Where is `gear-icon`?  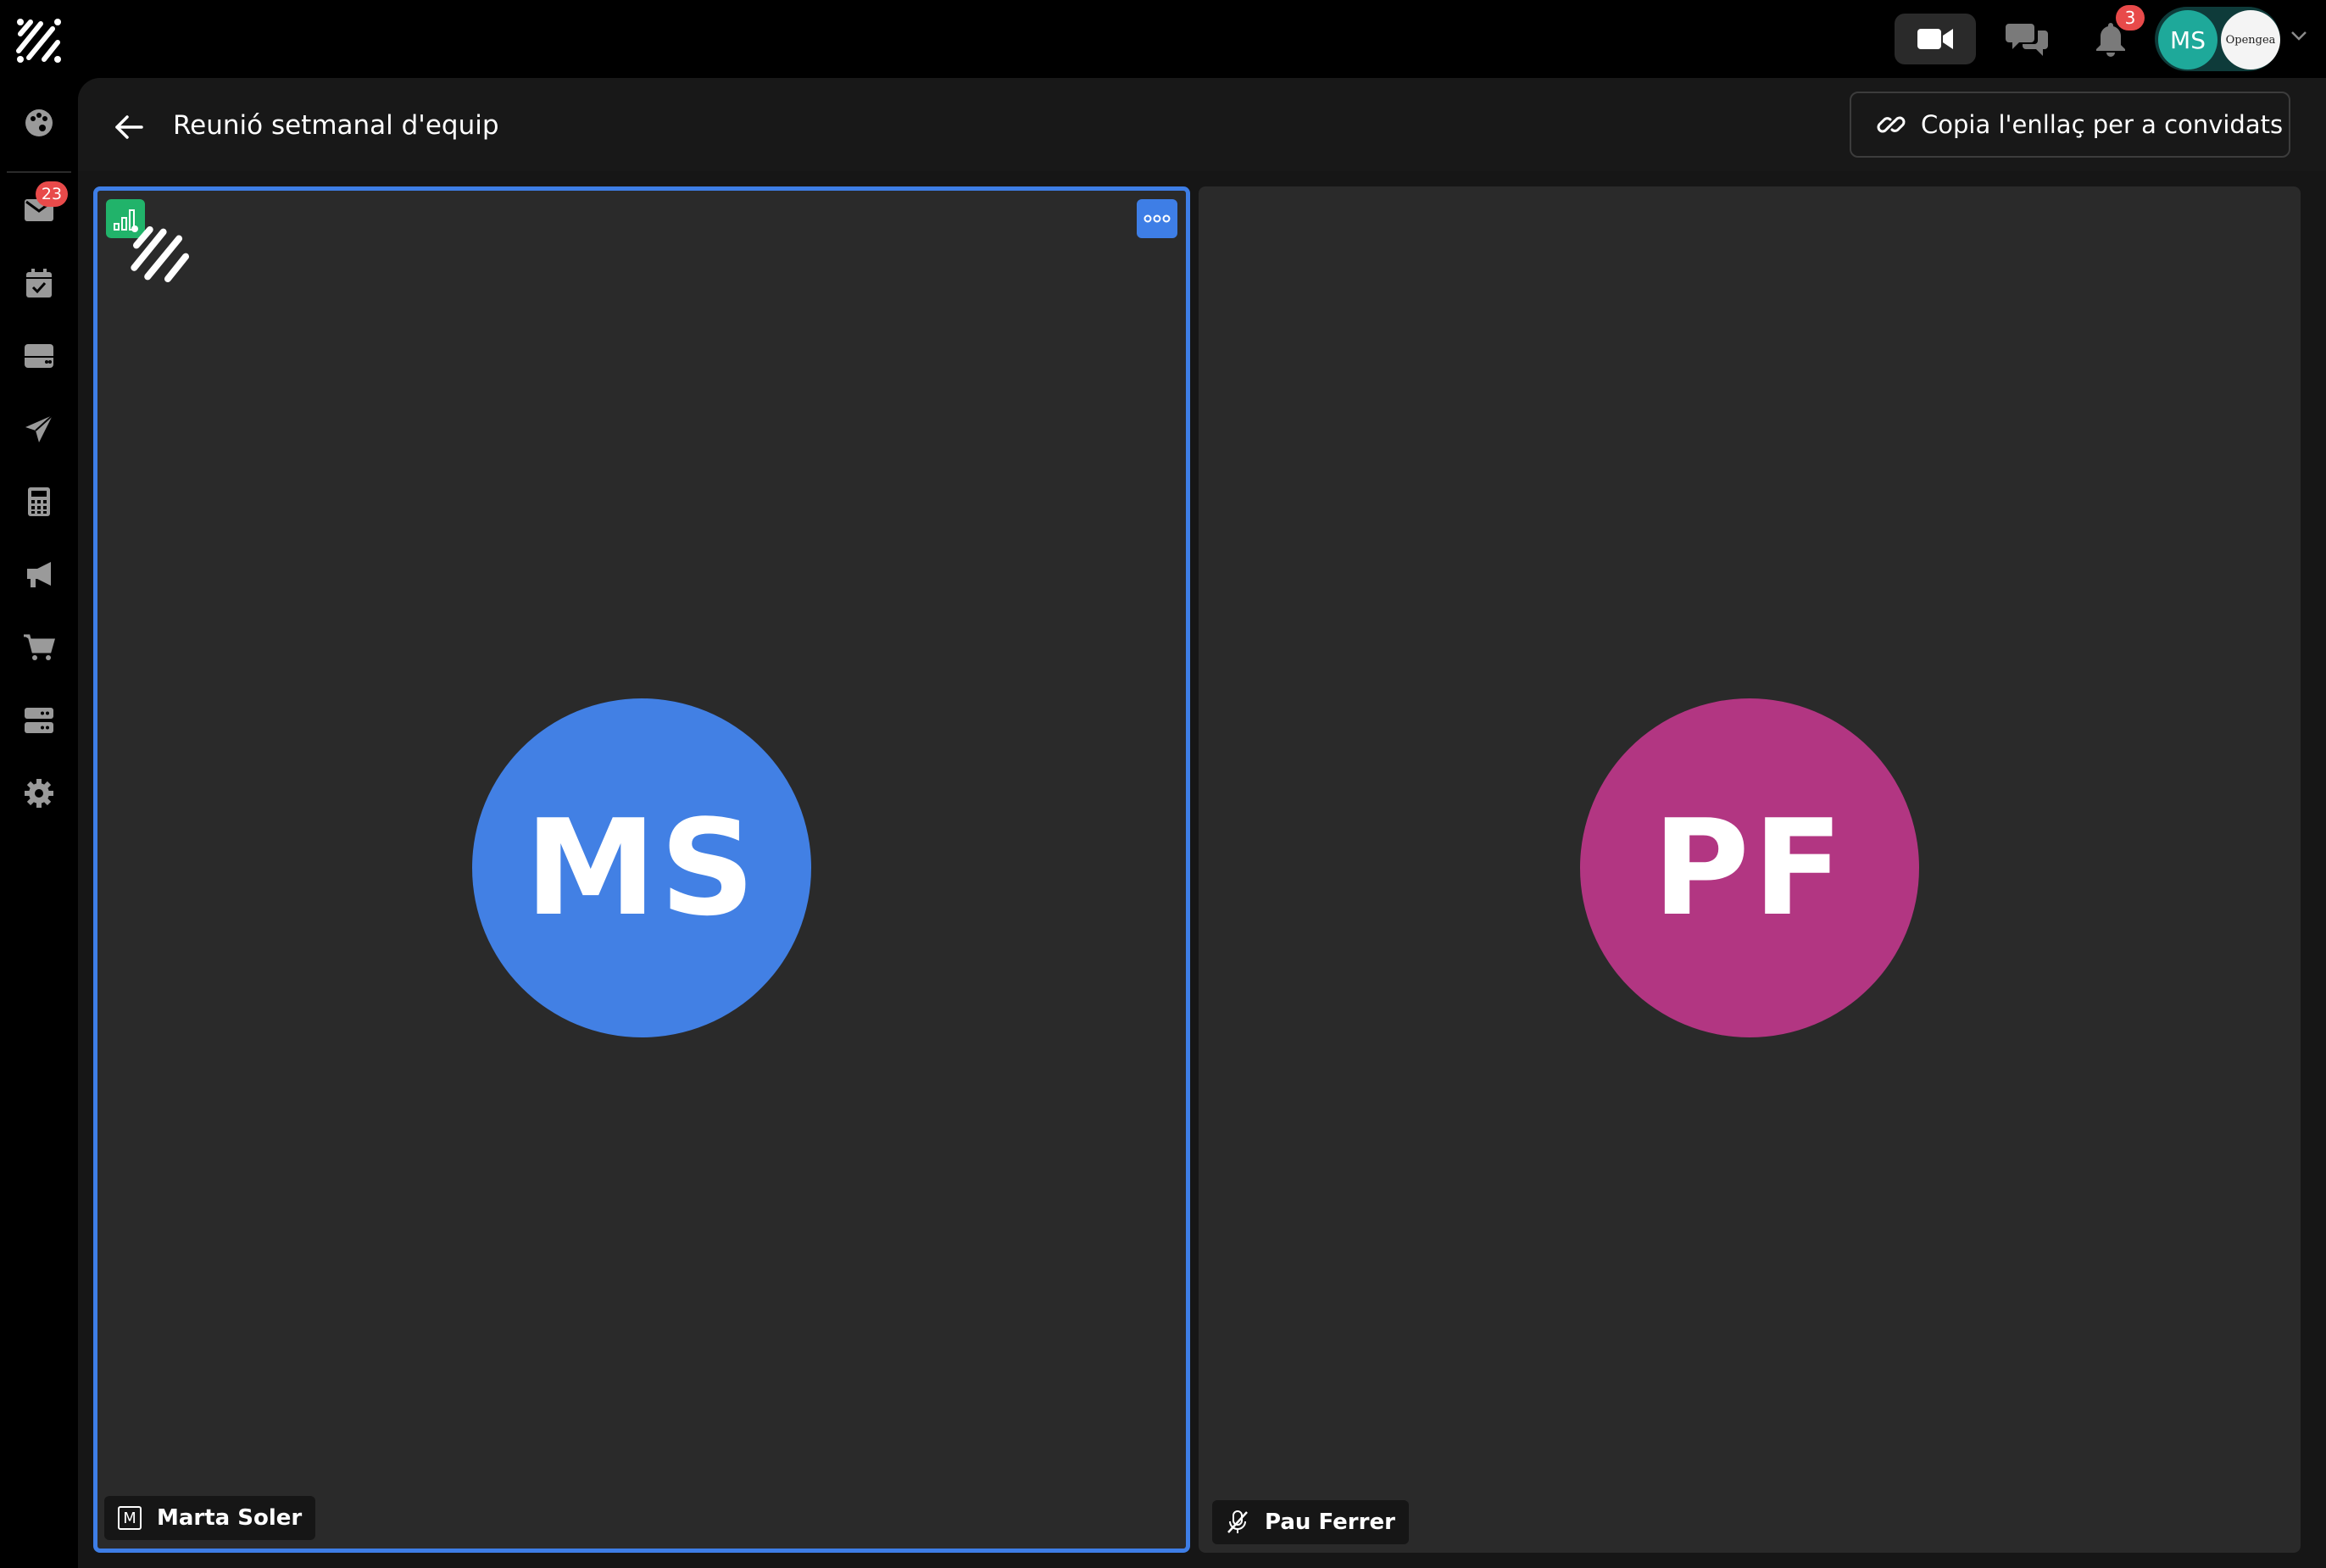 gear-icon is located at coordinates (39, 793).